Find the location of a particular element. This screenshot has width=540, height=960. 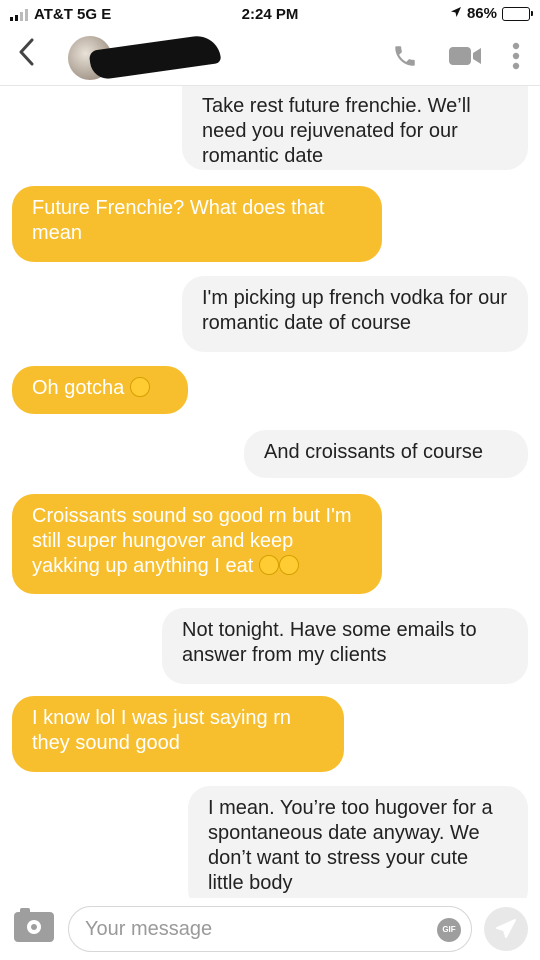

video-call-button is located at coordinates (465, 58).